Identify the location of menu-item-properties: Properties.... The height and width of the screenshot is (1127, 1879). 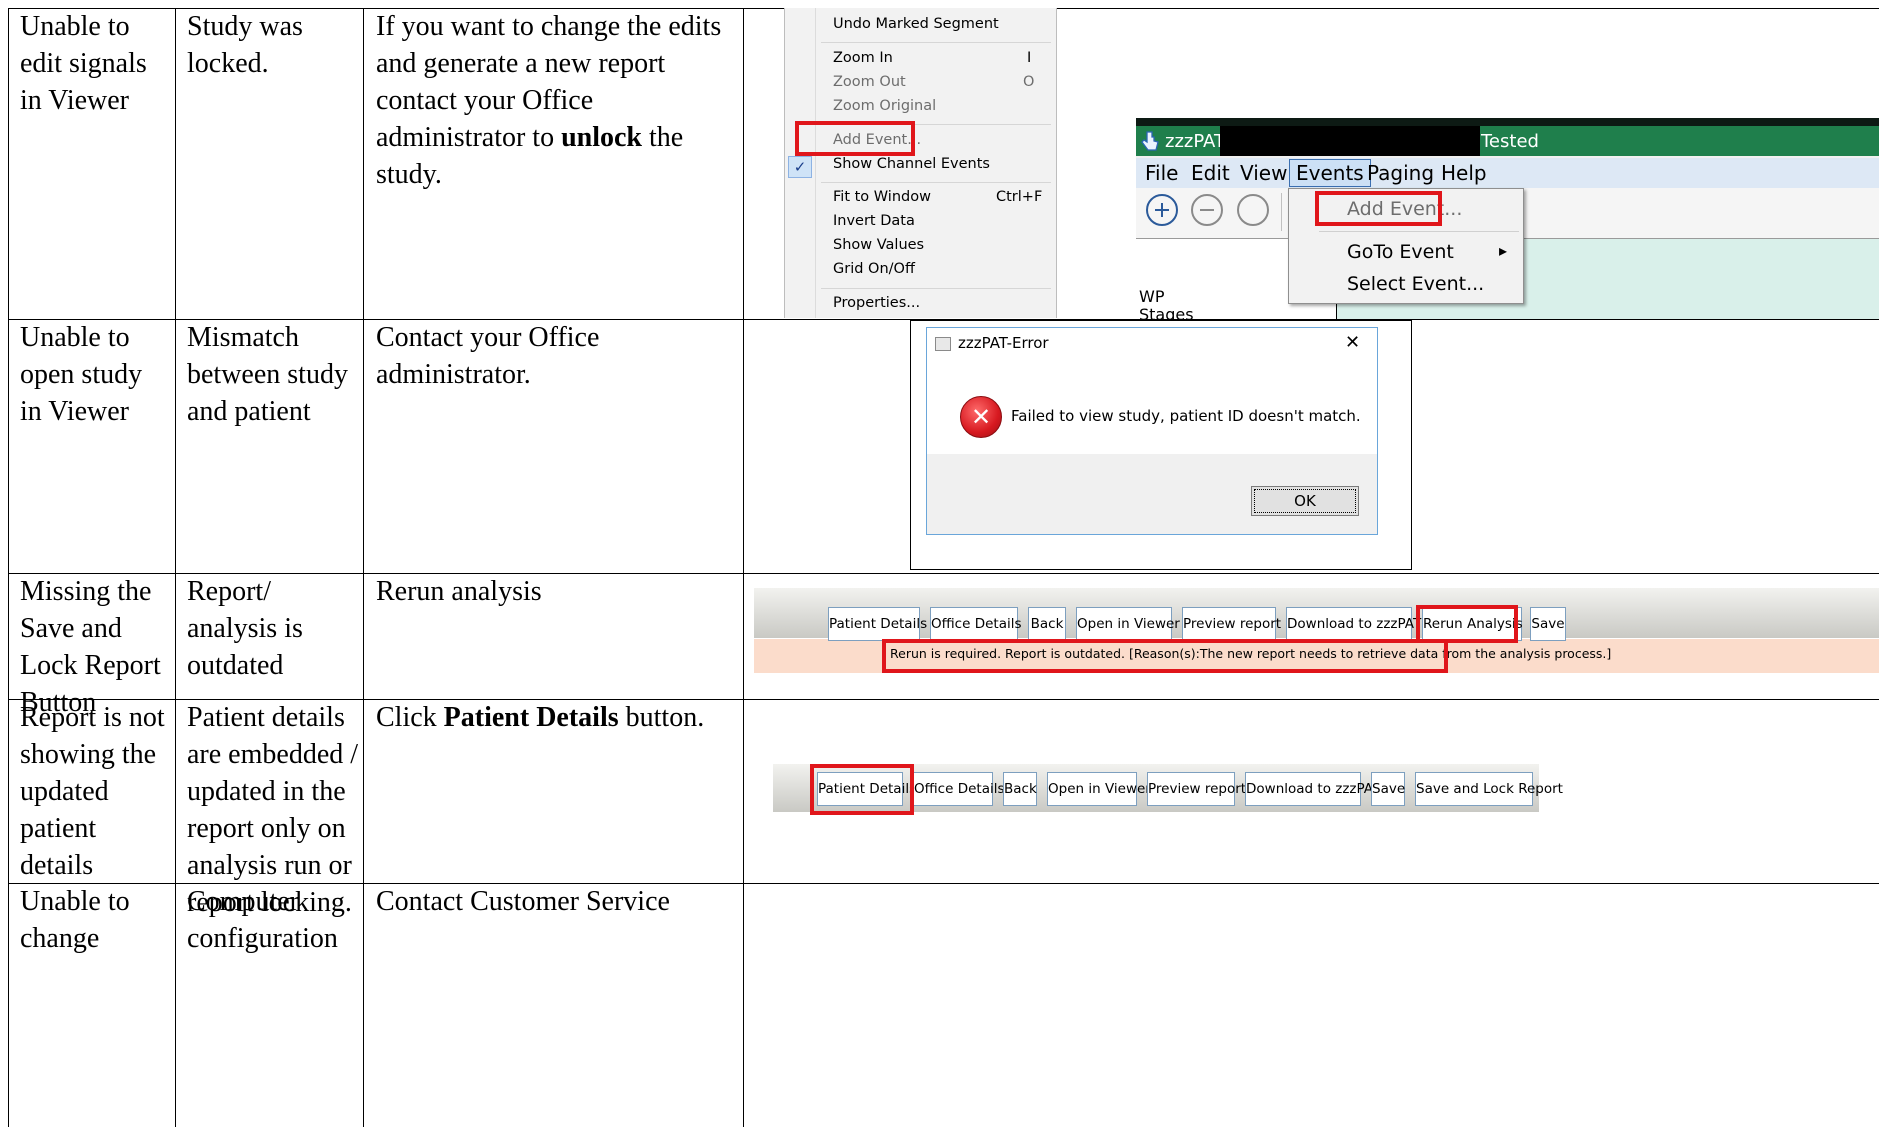
(876, 303).